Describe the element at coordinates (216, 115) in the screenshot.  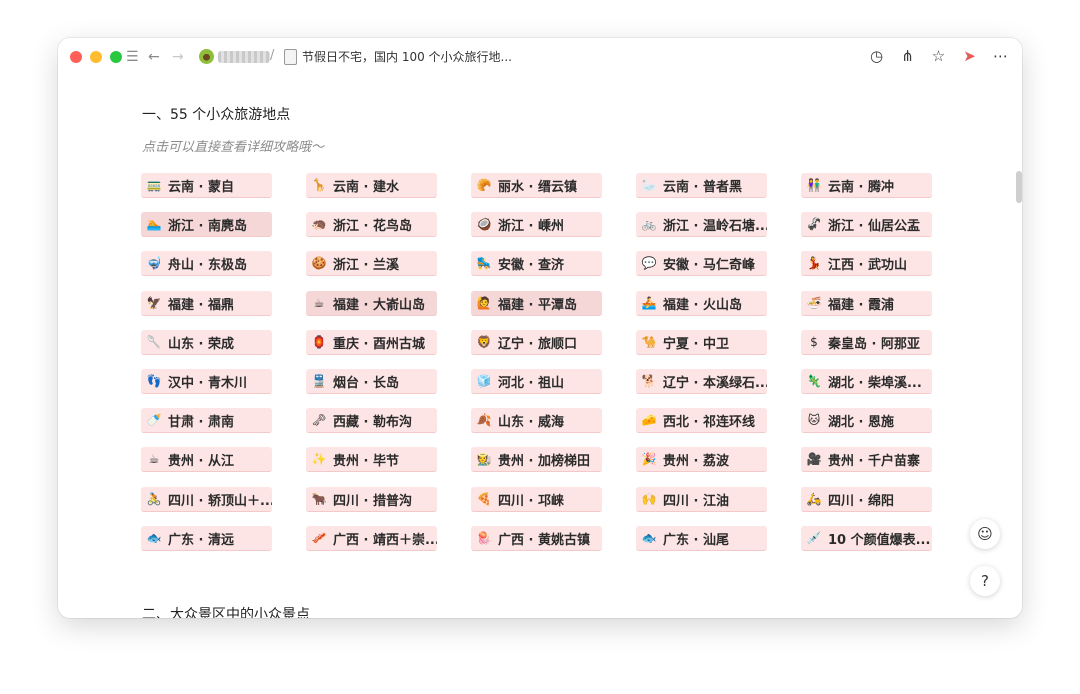
I see `section-heading-1: 一、55 个小众旅游地点` at that location.